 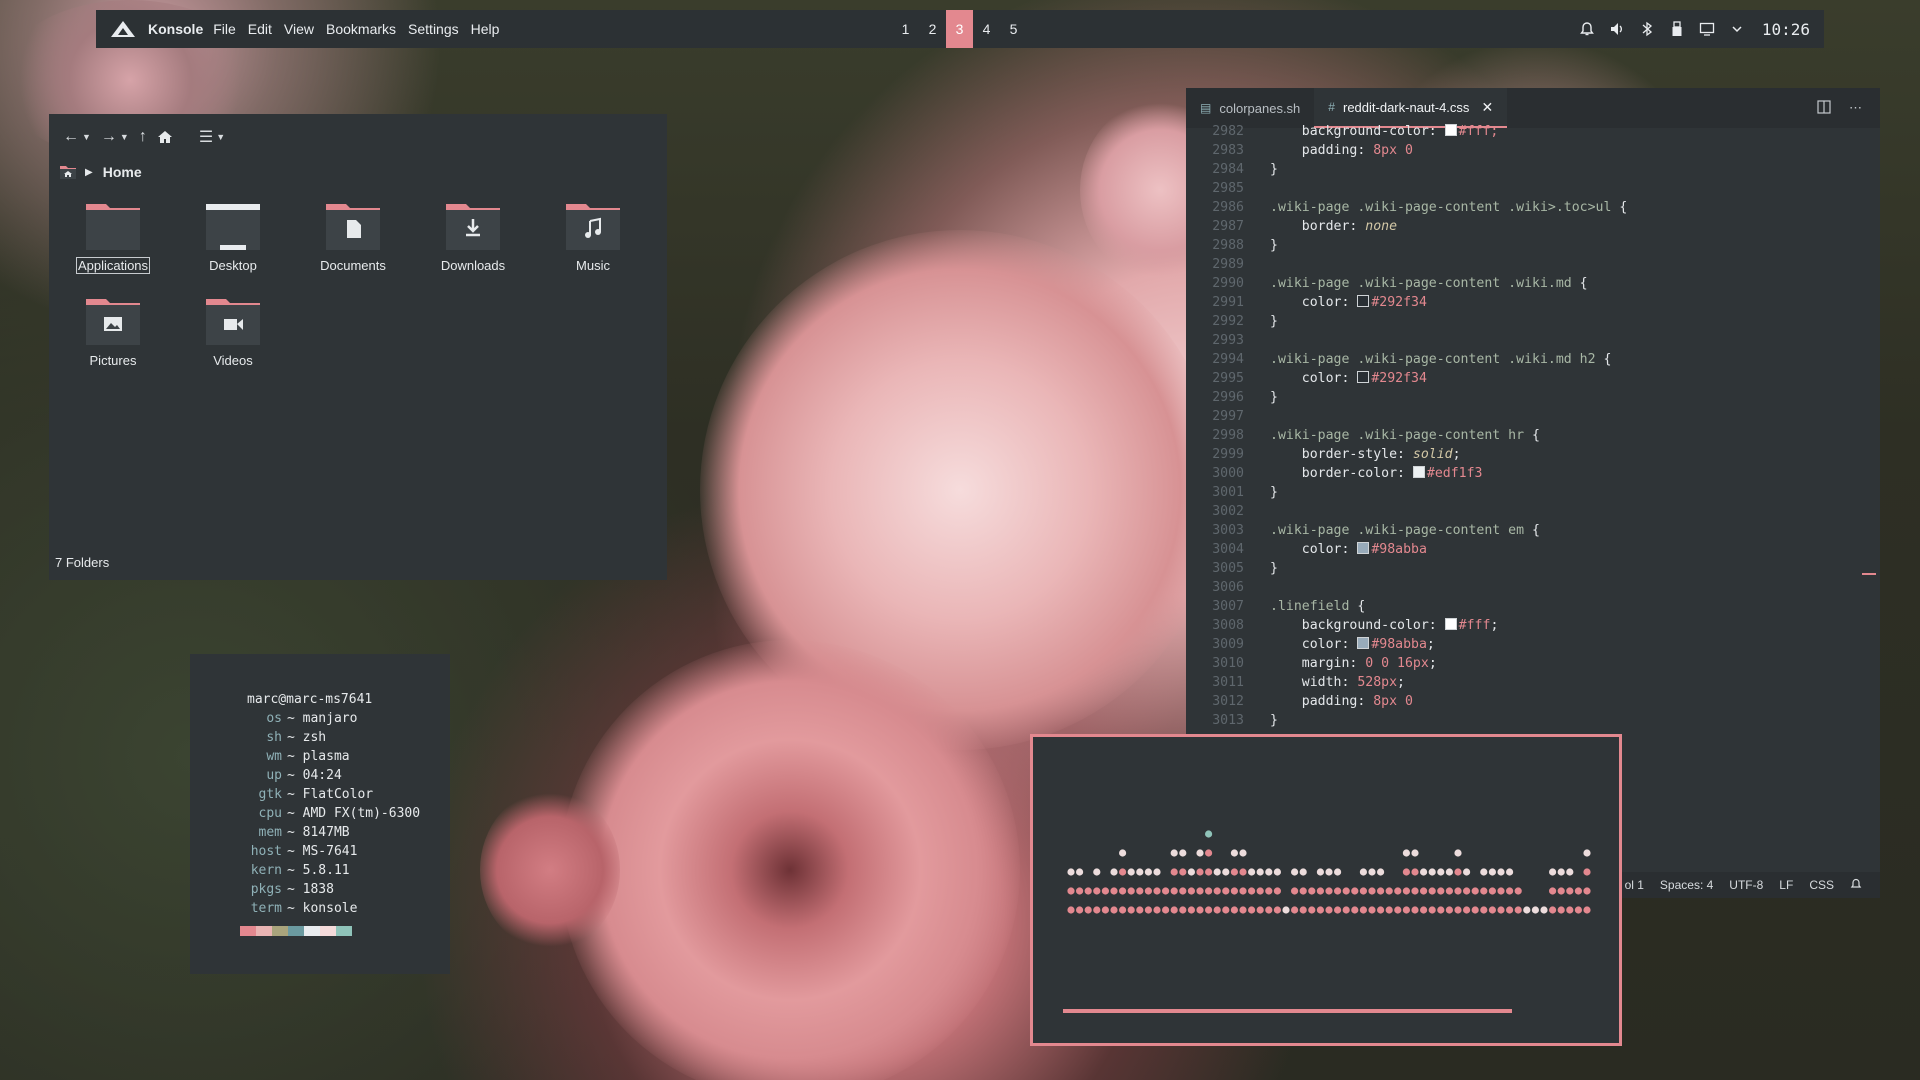 I want to click on code-line: 3011 width: 528px;, so click(x=1533, y=682).